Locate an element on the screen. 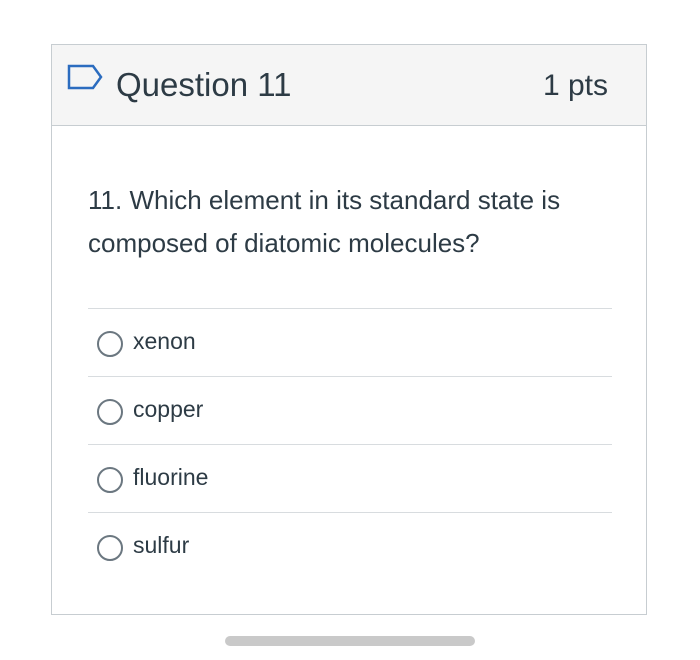  answer-option-sulfur: sulfur is located at coordinates (350, 546).